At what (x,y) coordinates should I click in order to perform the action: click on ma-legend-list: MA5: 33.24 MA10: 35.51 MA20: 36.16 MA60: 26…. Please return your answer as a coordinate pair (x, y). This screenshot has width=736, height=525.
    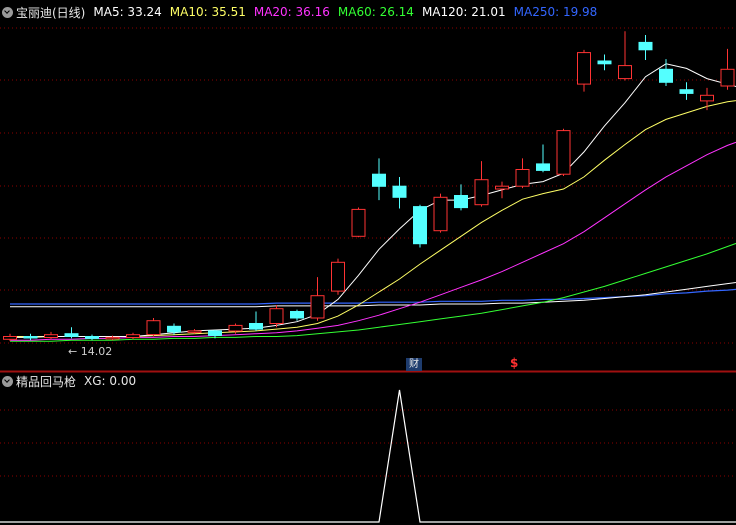
    Looking at the image, I should click on (349, 12).